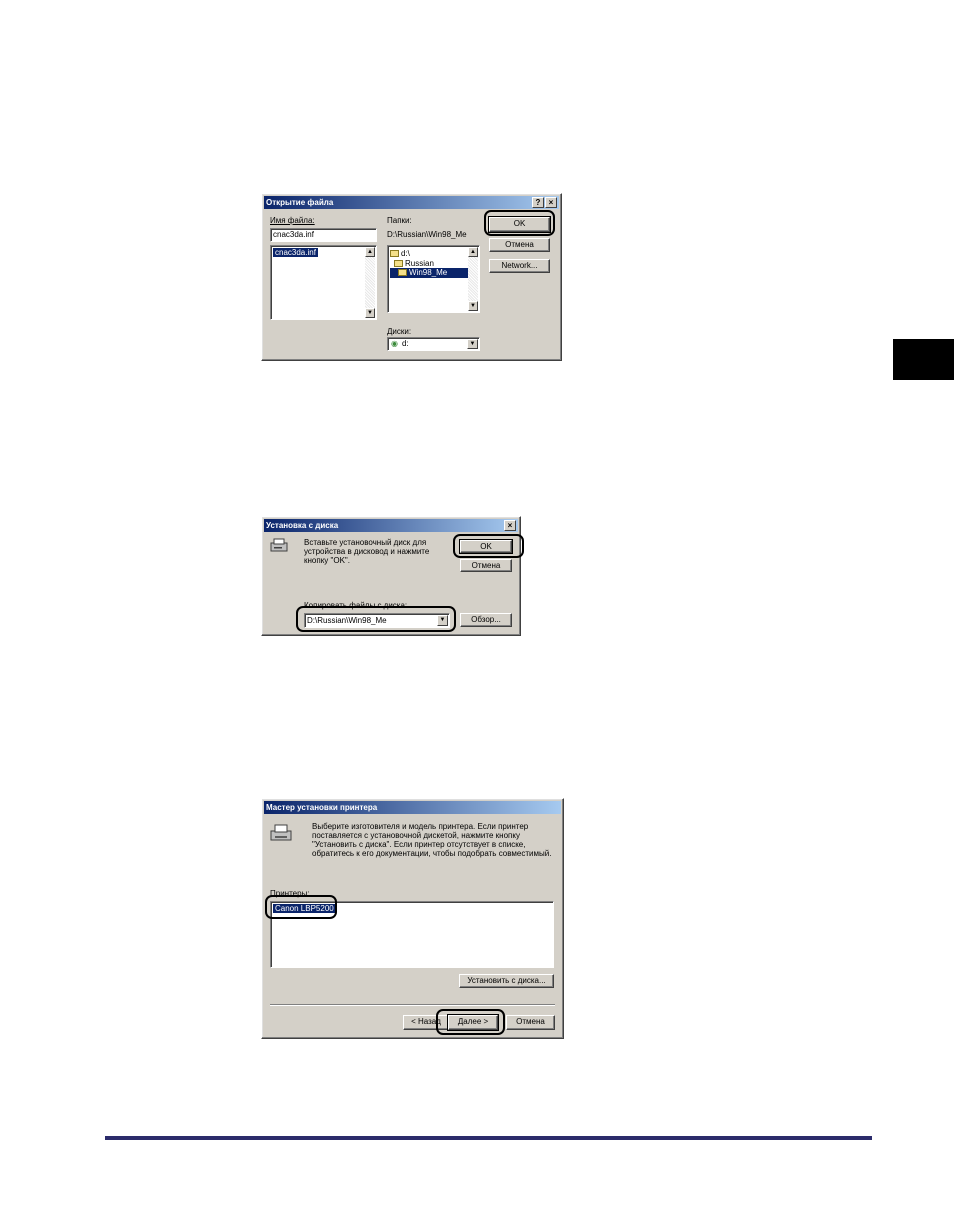  What do you see at coordinates (412, 807) in the screenshot?
I see `printer-wizard-titlebar: Мастер установки принтера` at bounding box center [412, 807].